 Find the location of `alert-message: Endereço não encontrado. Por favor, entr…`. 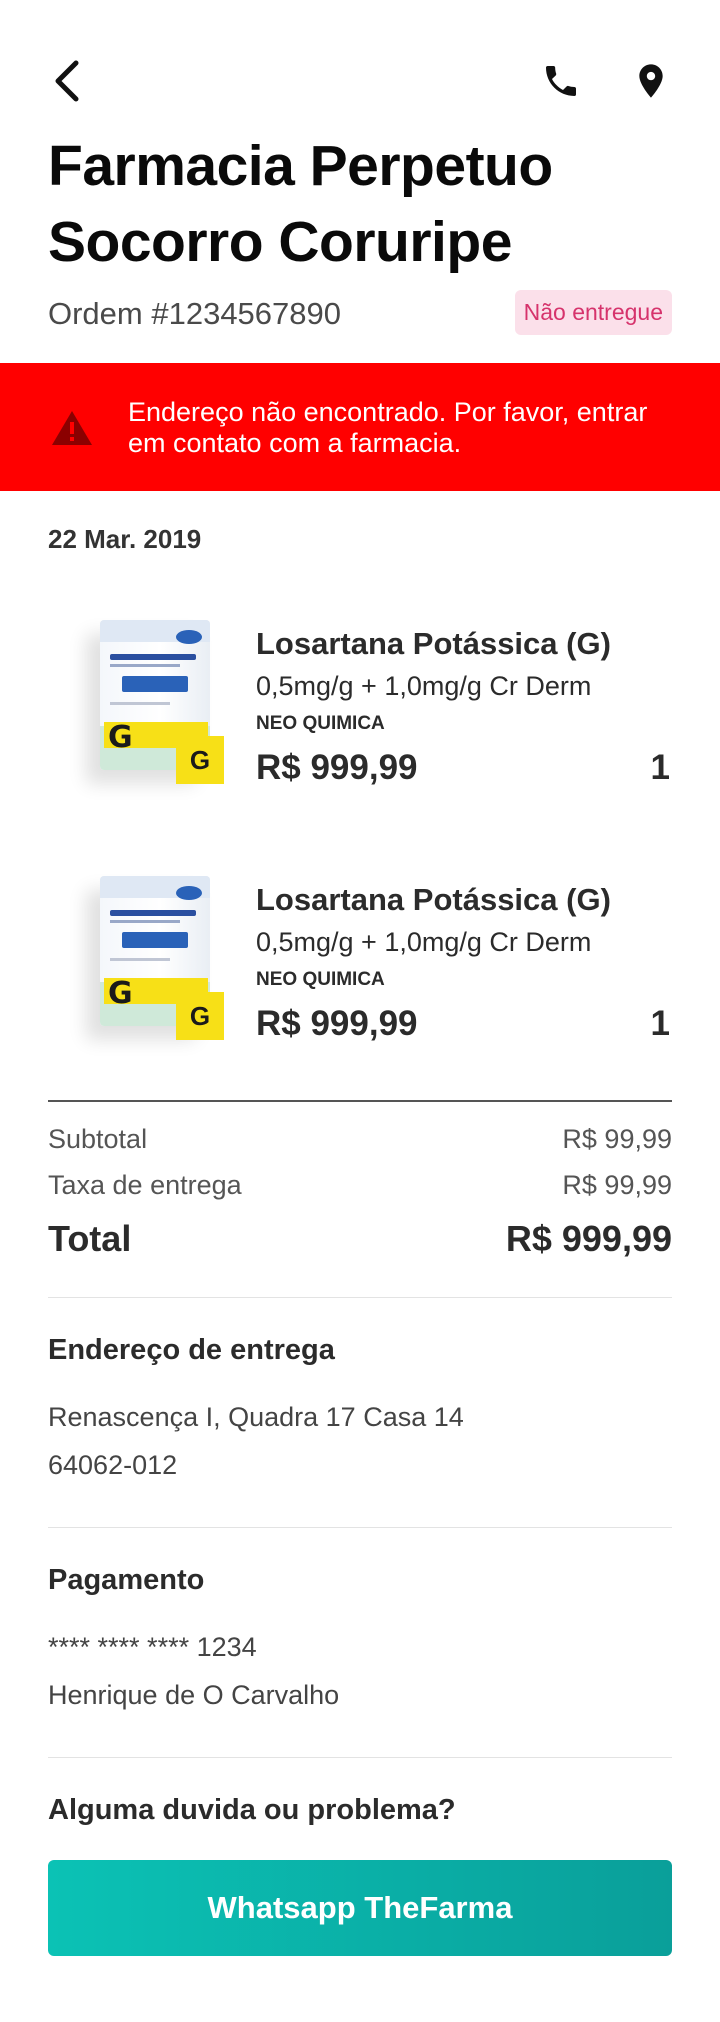

alert-message: Endereço não encontrado. Por favor, entr… is located at coordinates (388, 427).